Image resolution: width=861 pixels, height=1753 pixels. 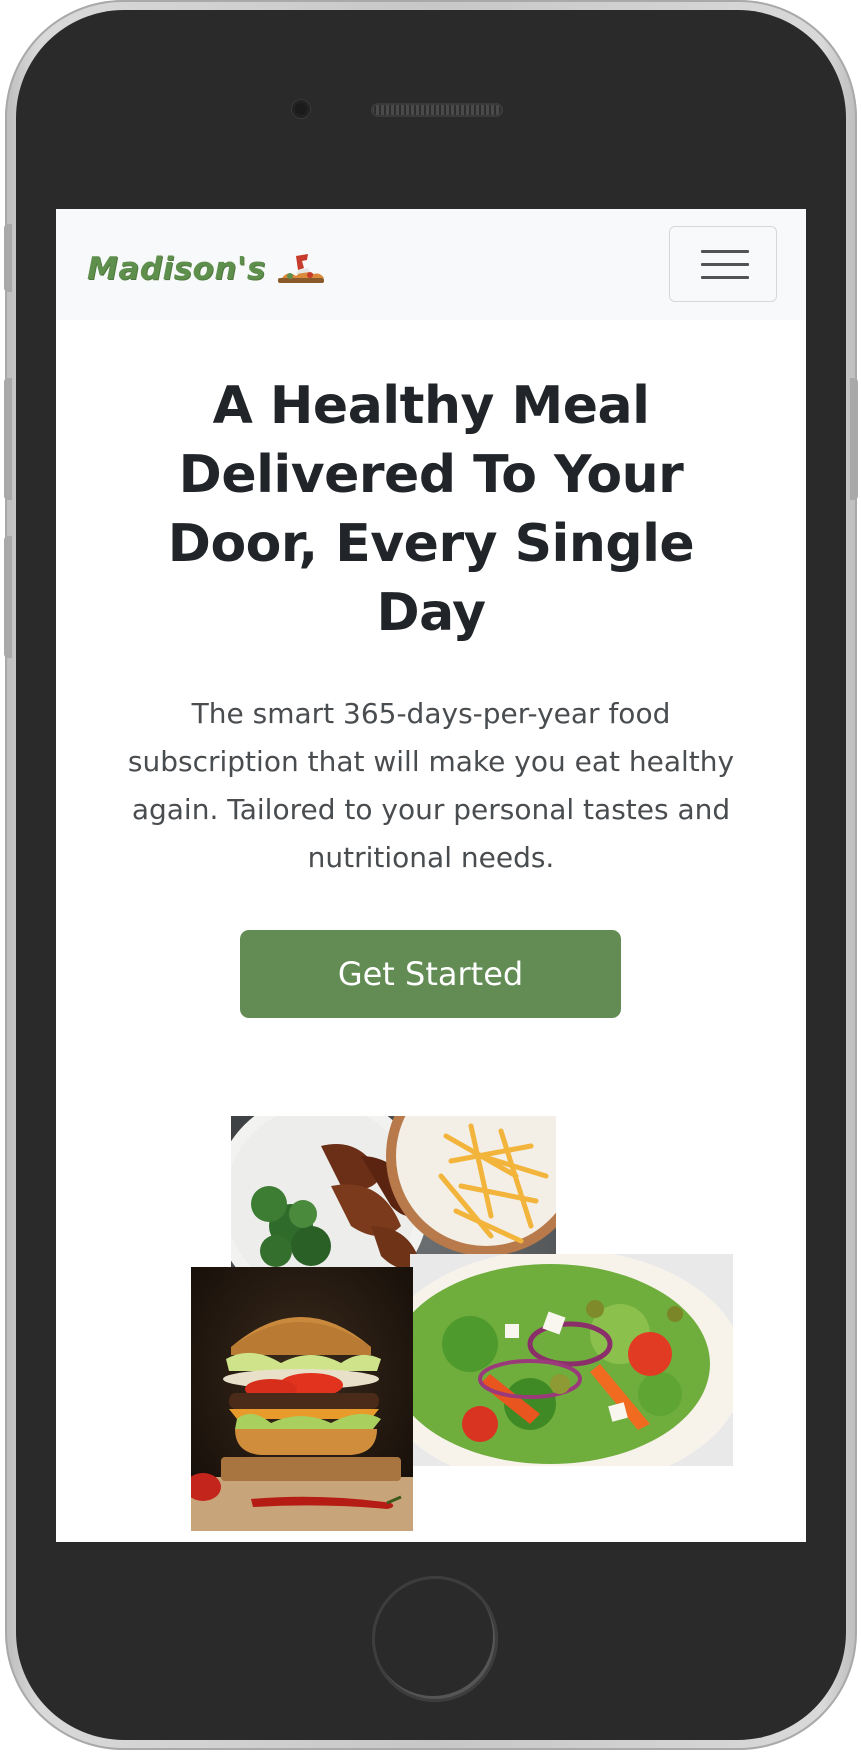 I want to click on menu-toggle-button, so click(x=723, y=264).